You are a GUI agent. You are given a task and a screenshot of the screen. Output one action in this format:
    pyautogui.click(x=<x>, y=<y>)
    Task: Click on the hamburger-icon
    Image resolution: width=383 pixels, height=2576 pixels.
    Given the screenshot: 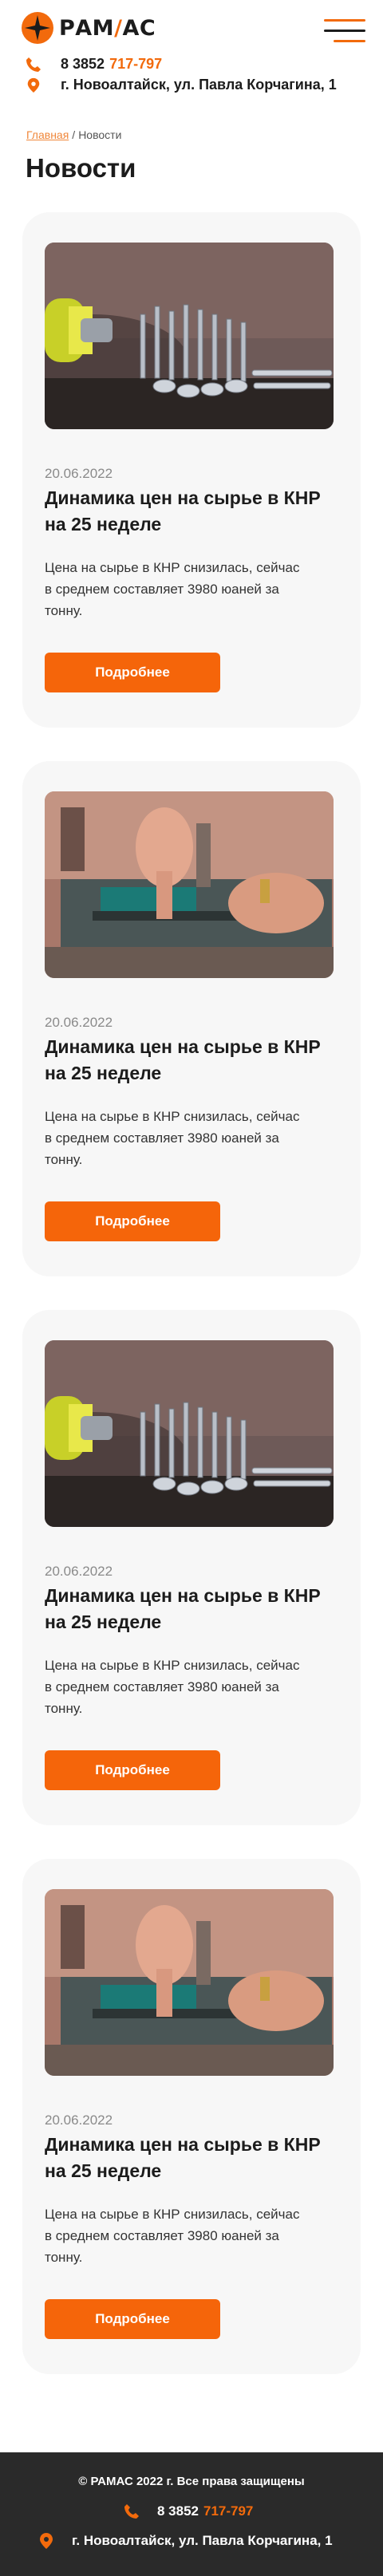 What is the action you would take?
    pyautogui.click(x=345, y=31)
    